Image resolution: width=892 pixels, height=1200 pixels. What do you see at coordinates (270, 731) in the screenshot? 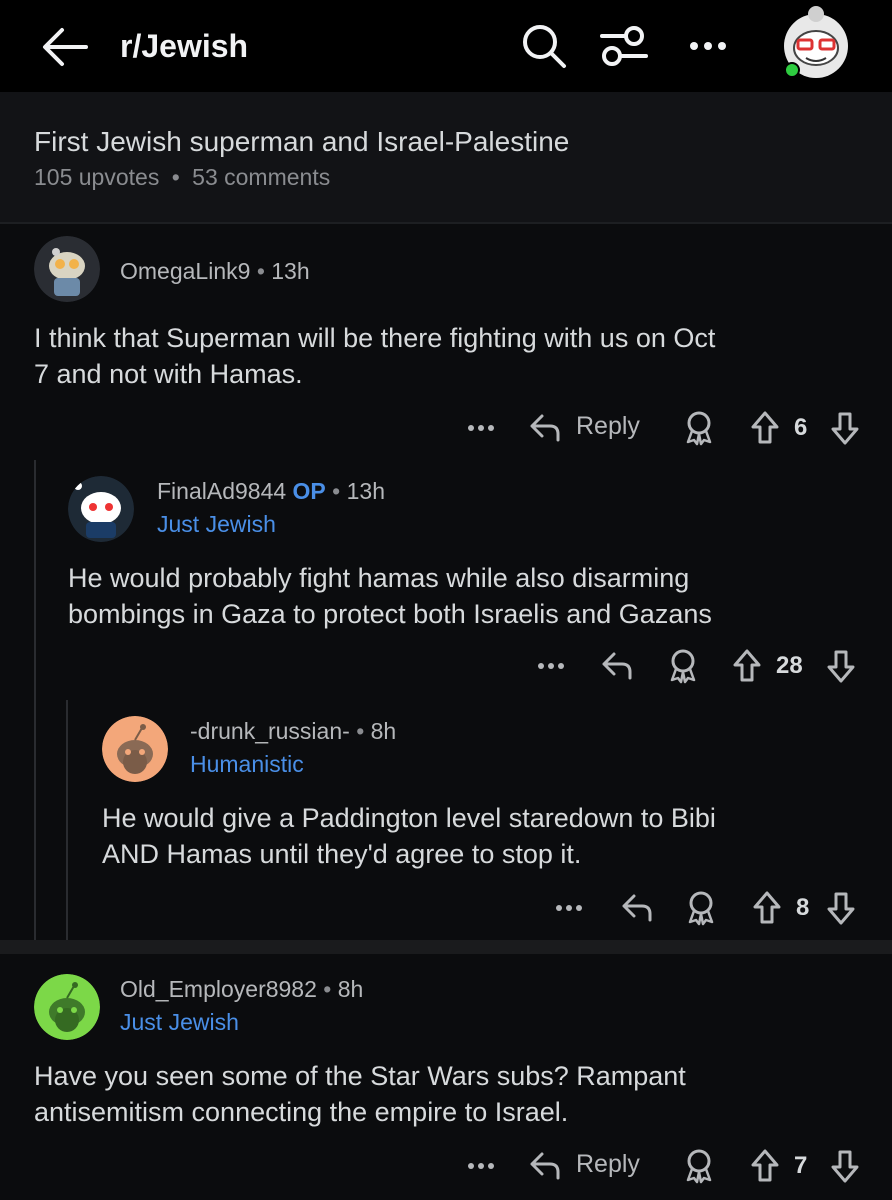
I see `username: -drunk_russian-` at bounding box center [270, 731].